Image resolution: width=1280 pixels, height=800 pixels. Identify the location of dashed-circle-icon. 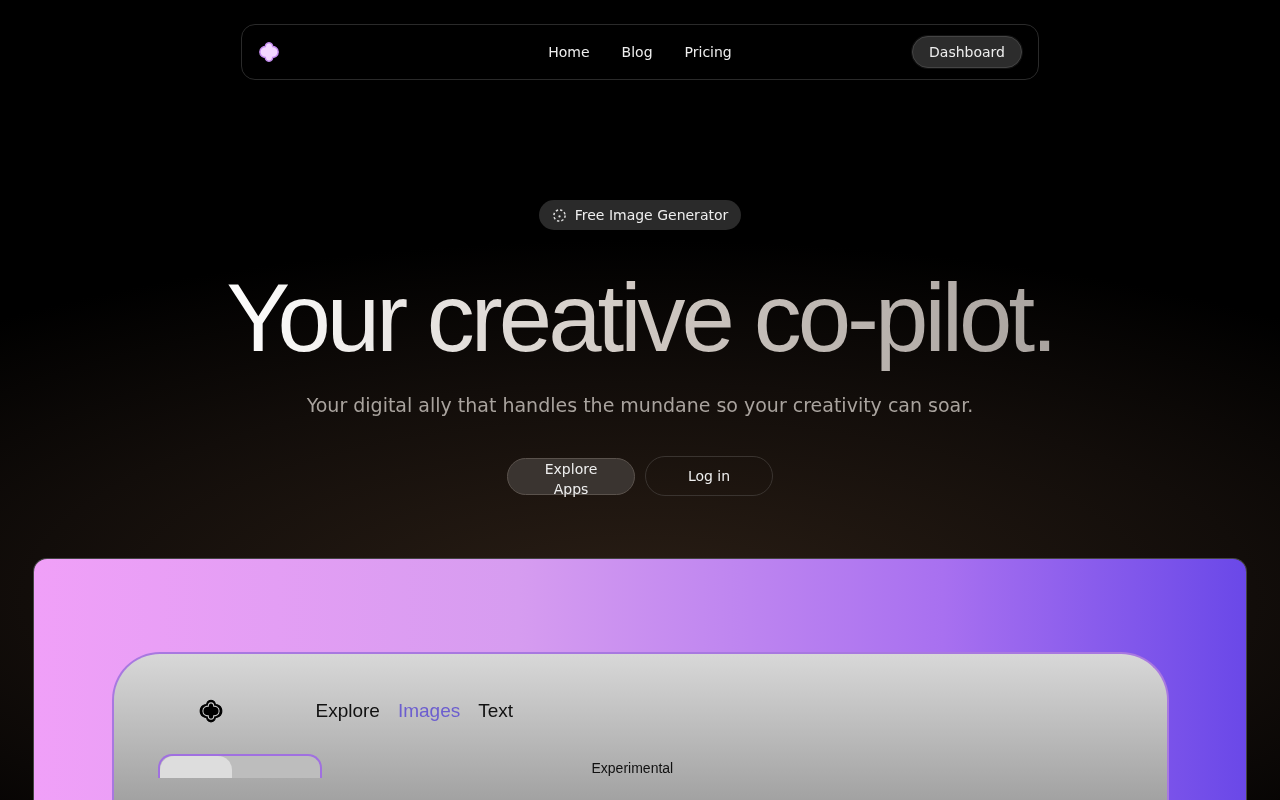
(559, 215).